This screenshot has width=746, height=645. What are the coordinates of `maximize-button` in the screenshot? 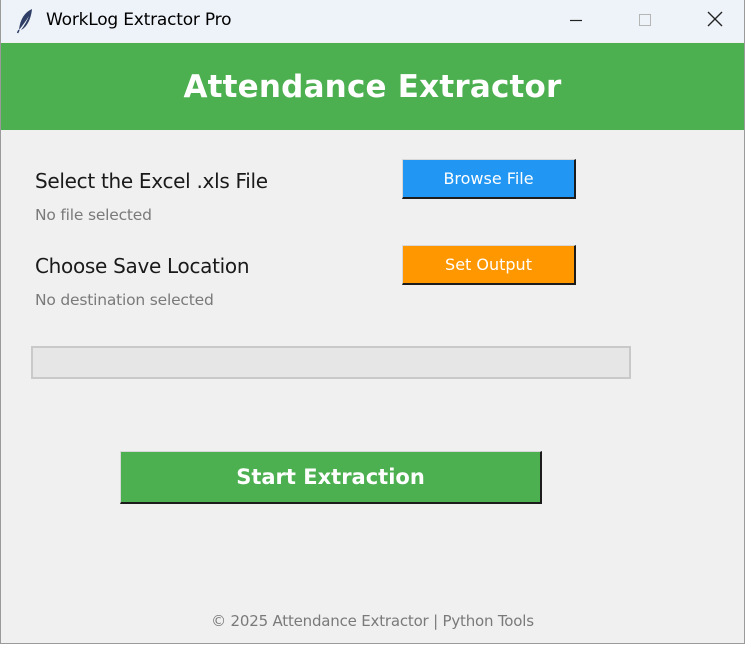 It's located at (645, 21).